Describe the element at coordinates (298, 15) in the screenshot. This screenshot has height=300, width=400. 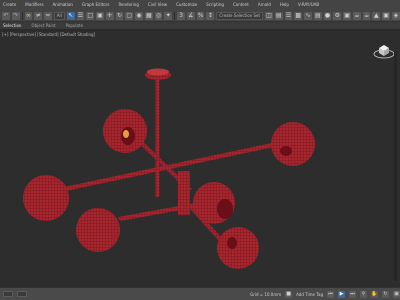
I see `toggle-ribbon-icon: ▩` at that location.